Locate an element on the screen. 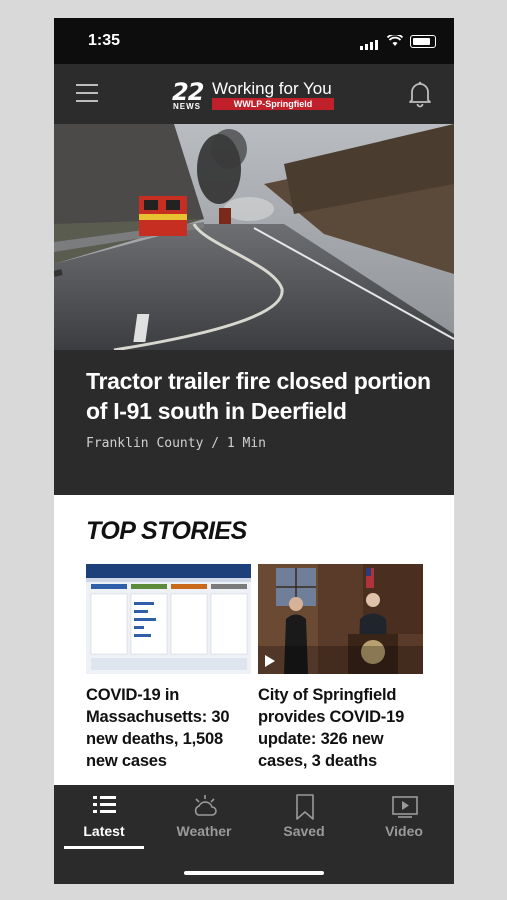 The image size is (507, 900). home-indicator is located at coordinates (254, 873).